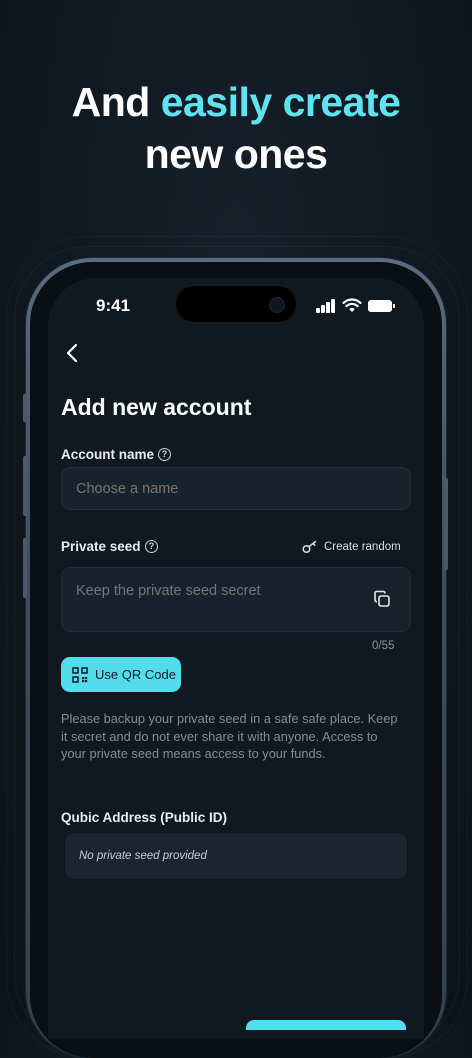  Describe the element at coordinates (309, 547) in the screenshot. I see `key-icon` at that location.